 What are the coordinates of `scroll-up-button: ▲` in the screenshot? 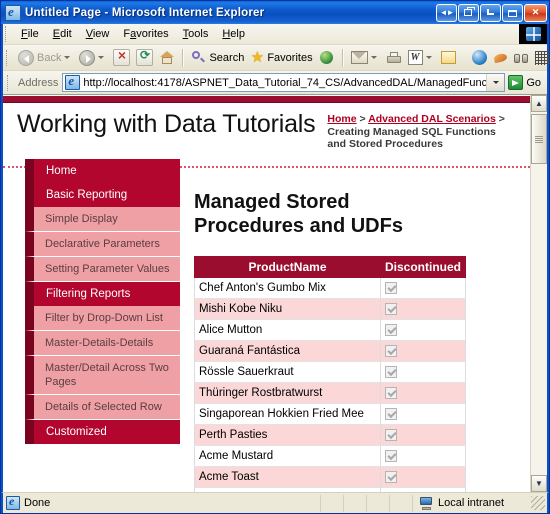 It's located at (539, 103).